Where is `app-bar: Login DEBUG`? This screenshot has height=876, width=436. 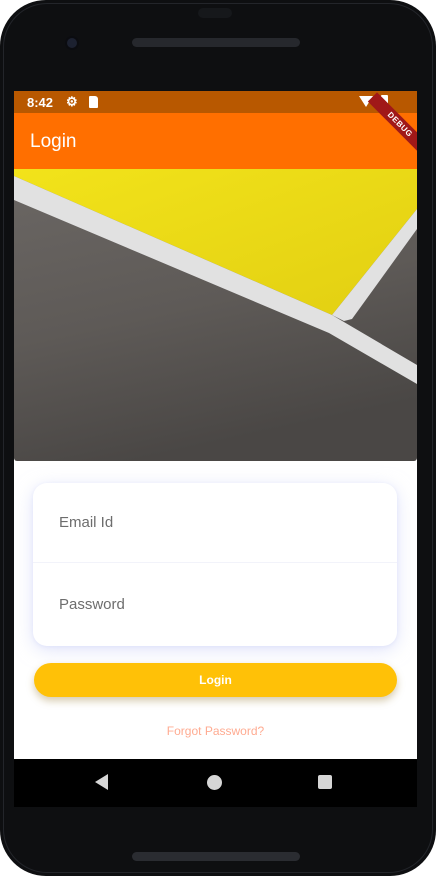
app-bar: Login DEBUG is located at coordinates (215, 130).